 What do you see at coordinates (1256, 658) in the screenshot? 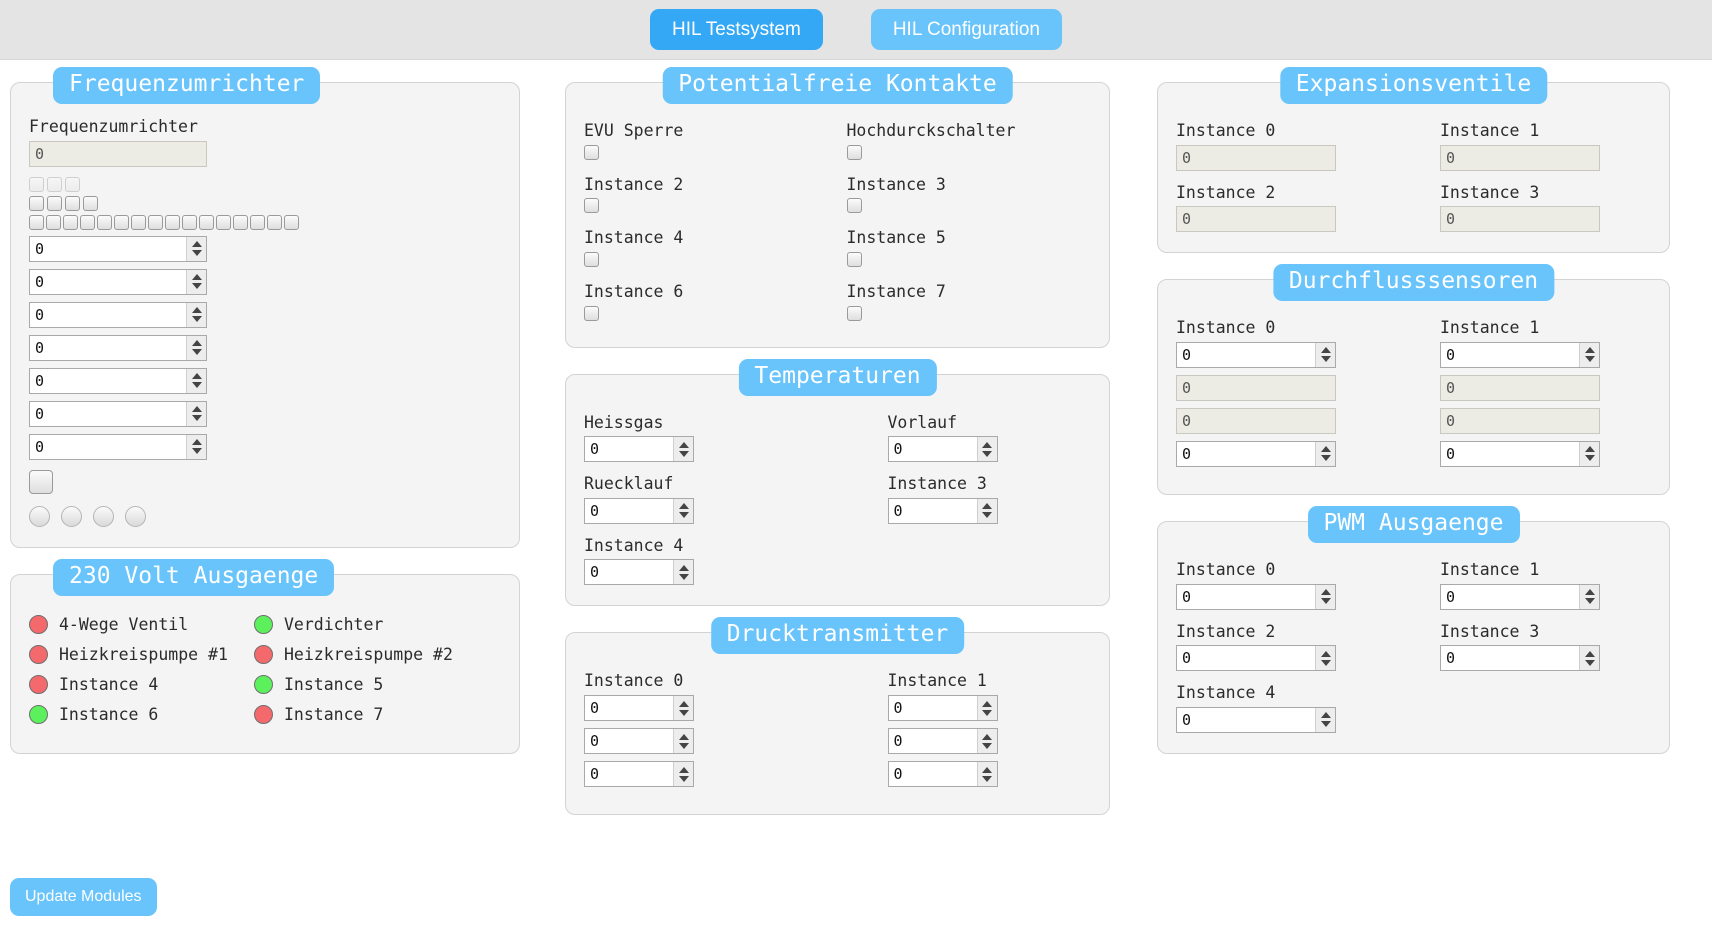
I see `spinner-pwm-2: 0` at bounding box center [1256, 658].